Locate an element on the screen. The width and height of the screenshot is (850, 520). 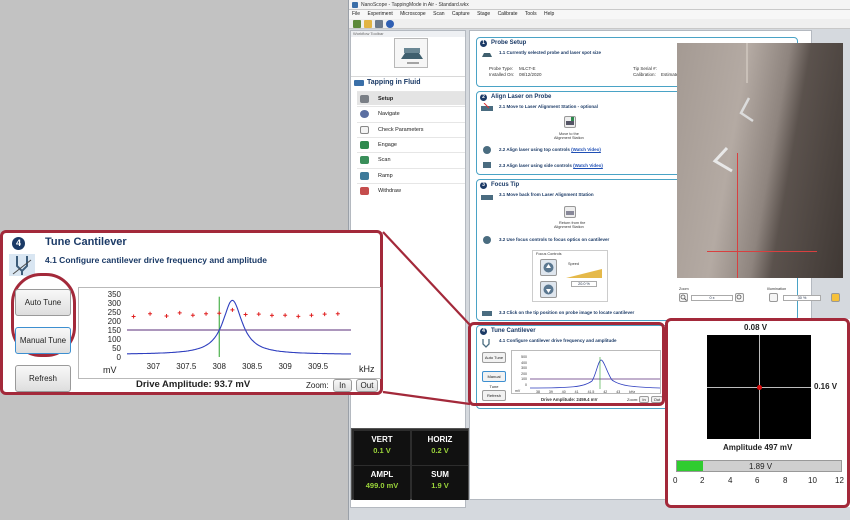
ramp-icon is located at coordinates (364, 176).